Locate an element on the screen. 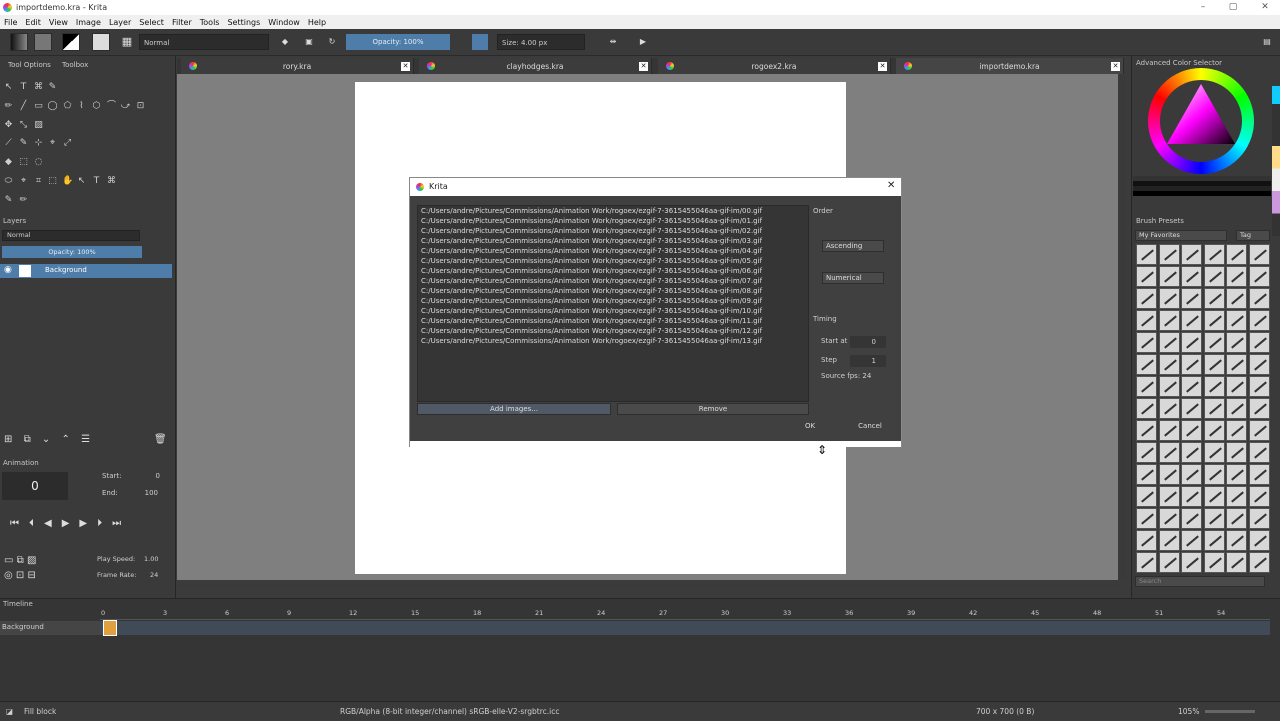 The image size is (1280, 721). tab-clayhodges: clayhodges.kra ✕ is located at coordinates (535, 66).